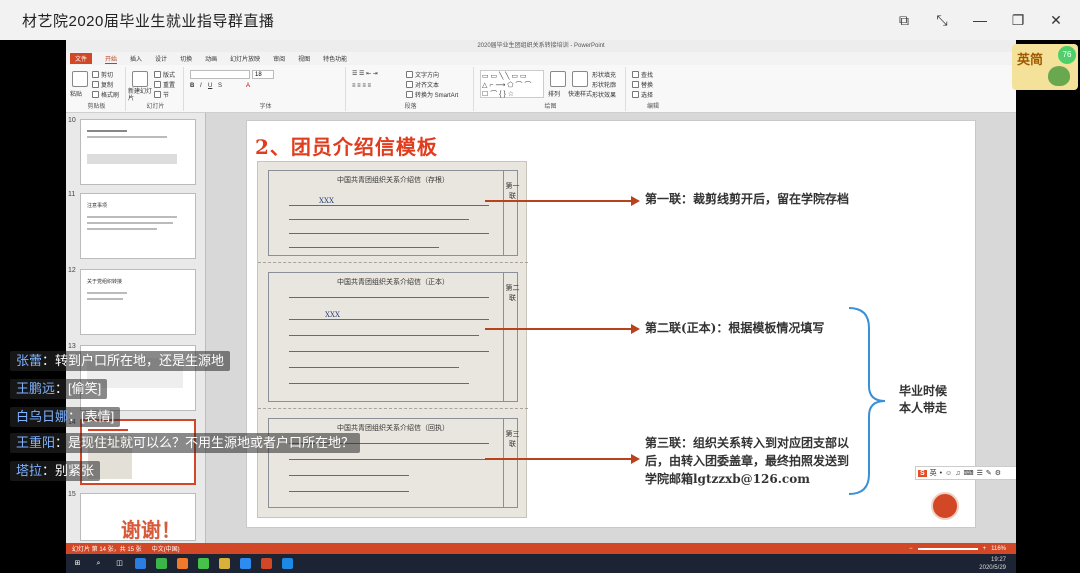 Image resolution: width=1080 pixels, height=573 pixels. I want to click on find-button: 查找, so click(642, 74).